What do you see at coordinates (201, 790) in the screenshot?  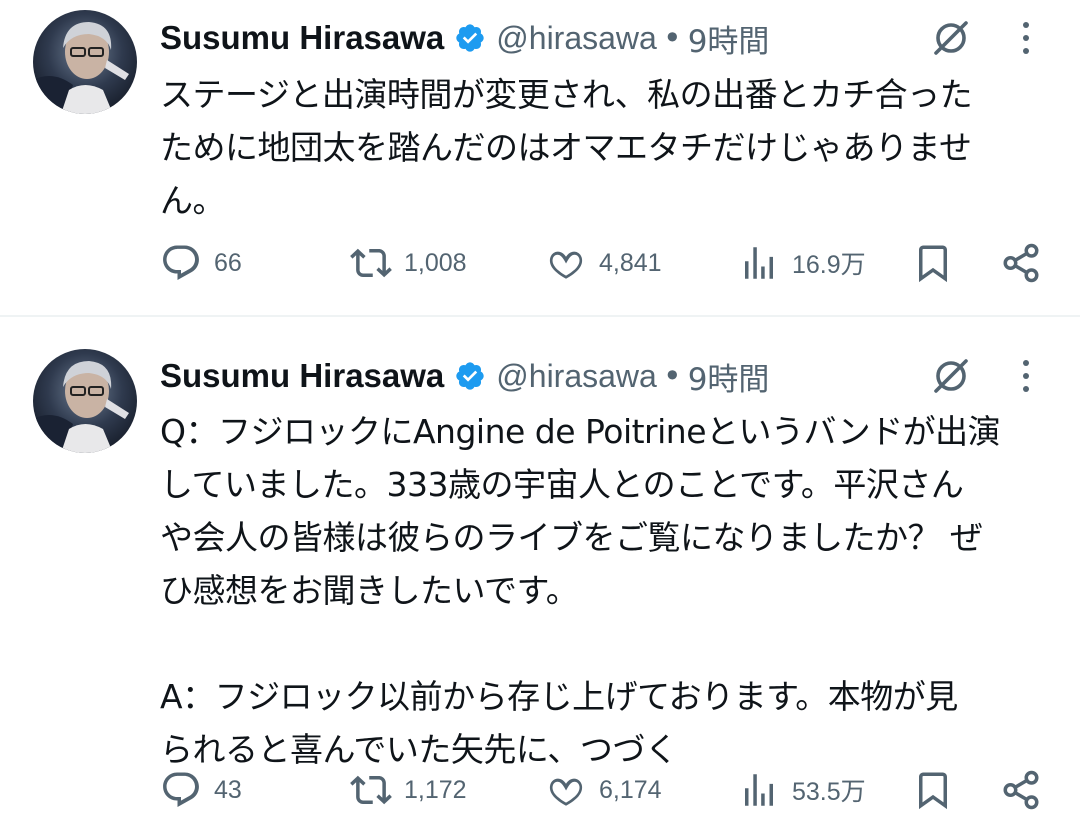 I see `reply-button: 43` at bounding box center [201, 790].